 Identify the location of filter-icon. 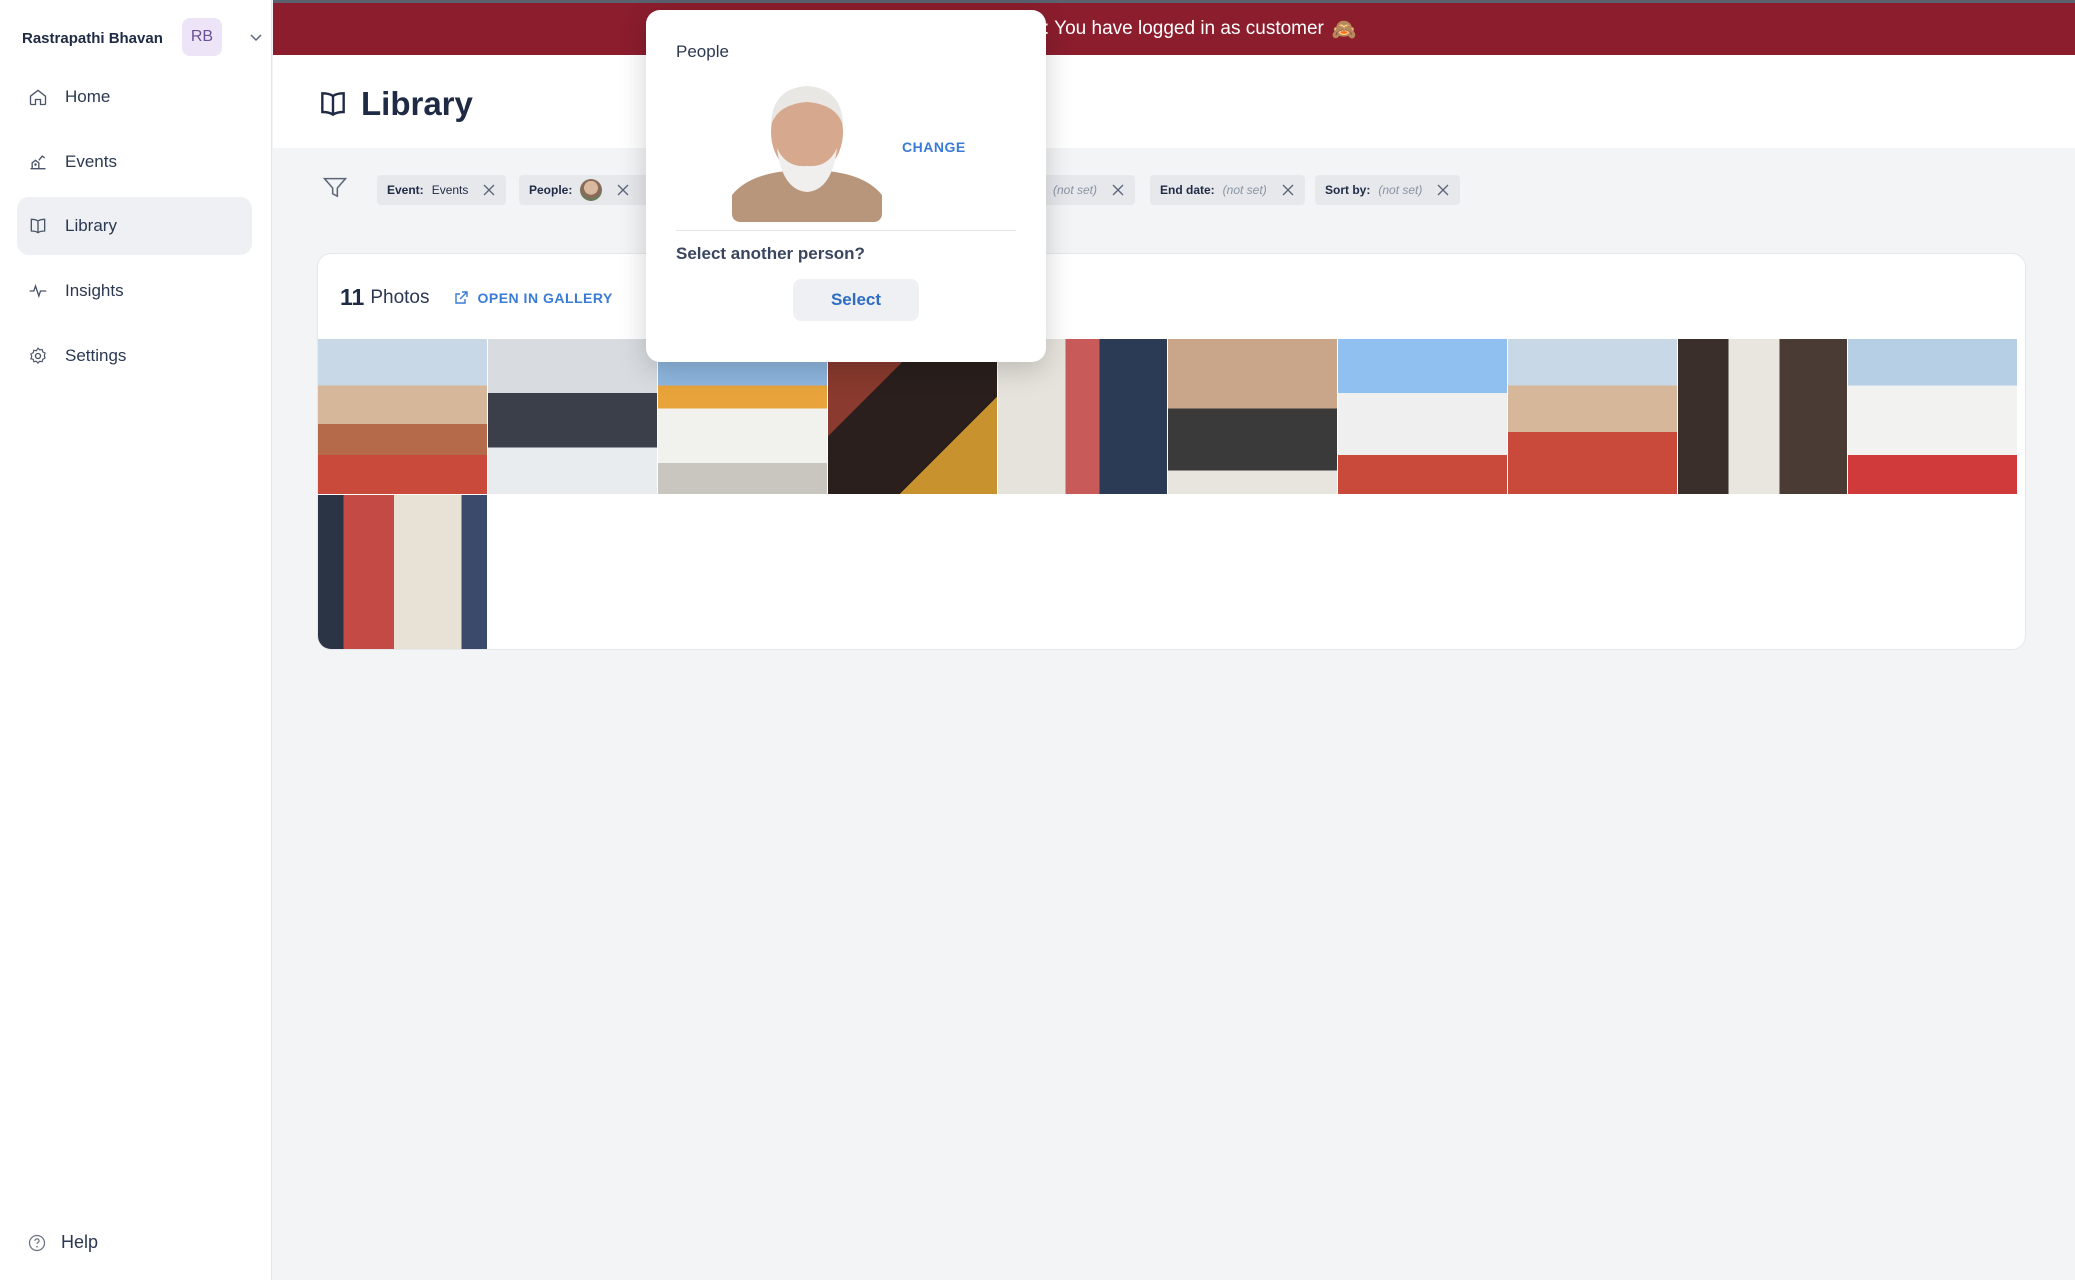
(335, 188).